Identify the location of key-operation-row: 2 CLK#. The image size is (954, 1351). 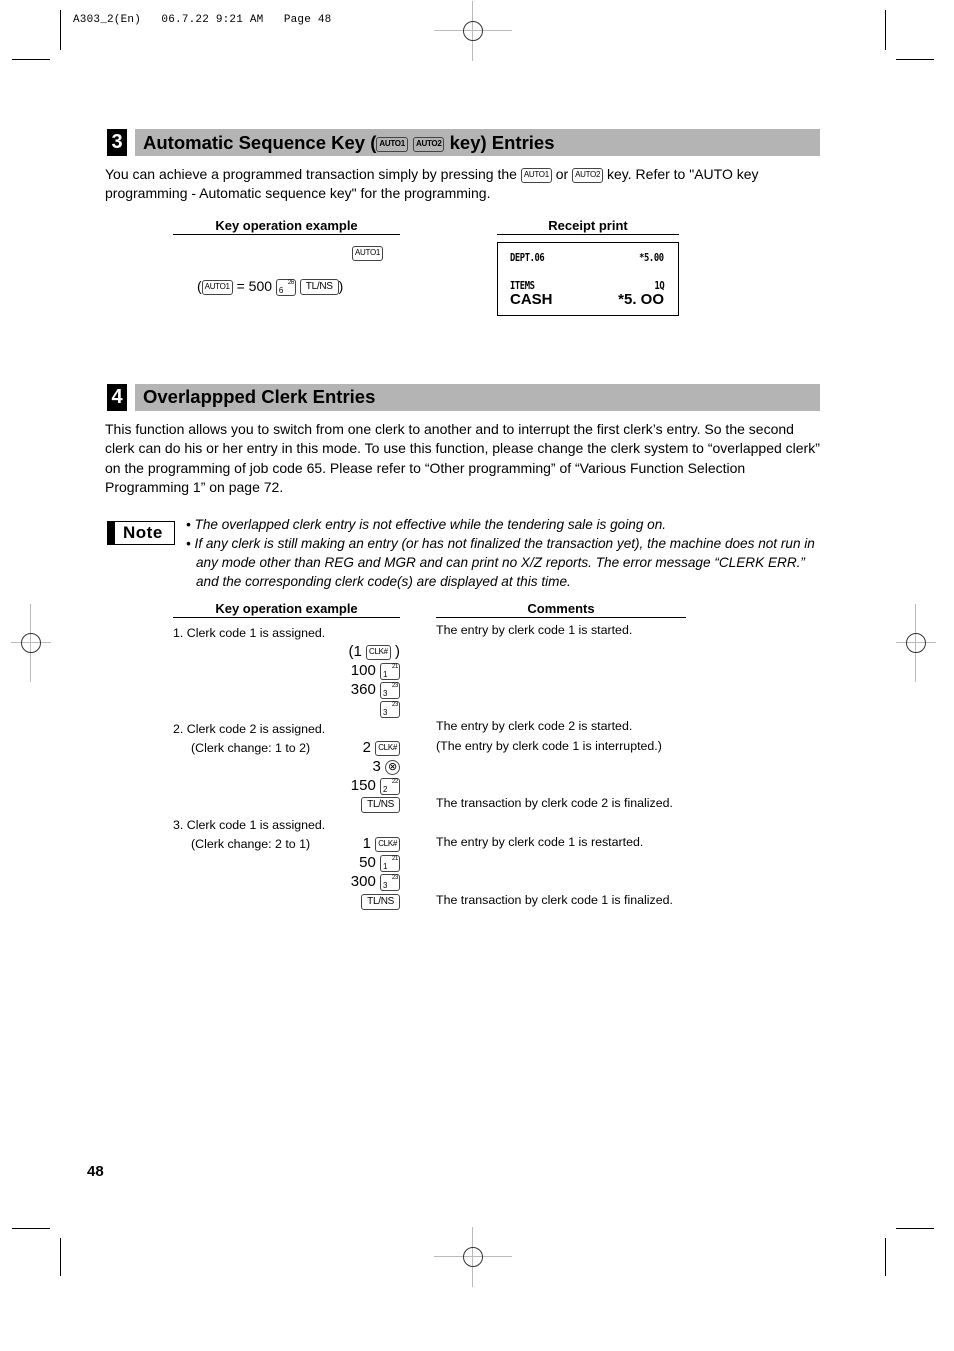
(381, 747).